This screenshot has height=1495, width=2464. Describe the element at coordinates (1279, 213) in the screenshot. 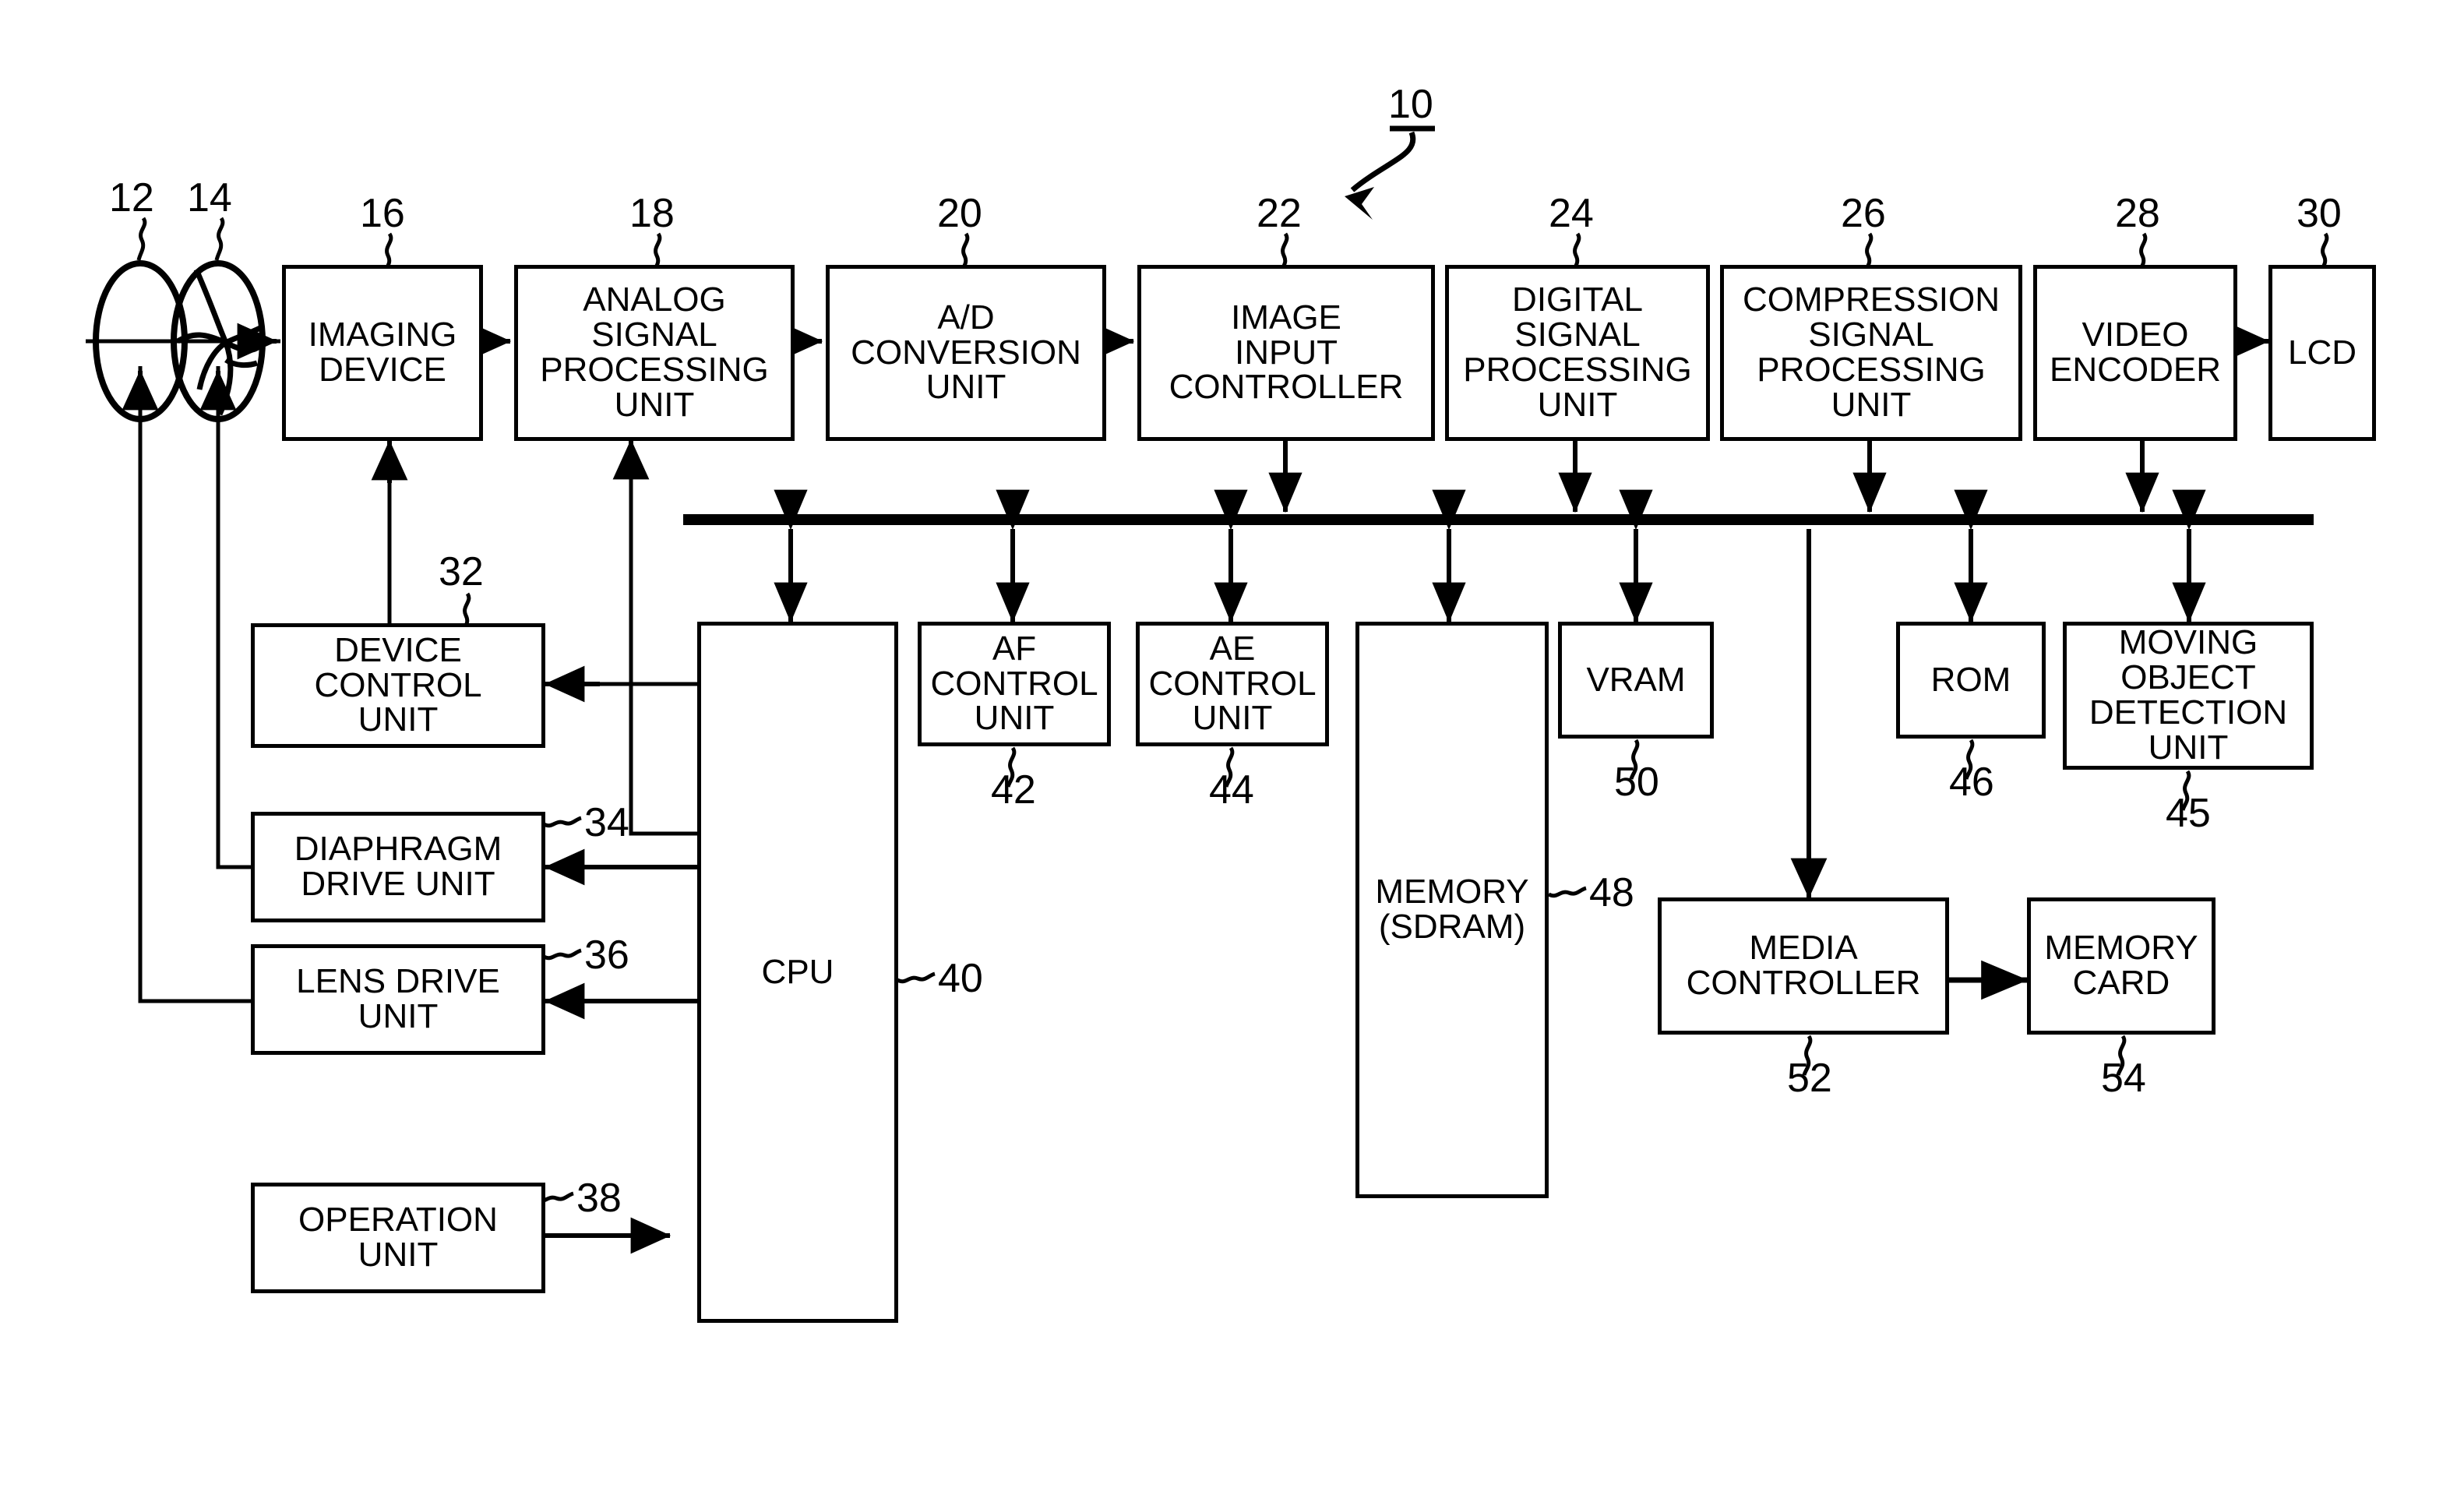

I see `ref-22: 22` at that location.